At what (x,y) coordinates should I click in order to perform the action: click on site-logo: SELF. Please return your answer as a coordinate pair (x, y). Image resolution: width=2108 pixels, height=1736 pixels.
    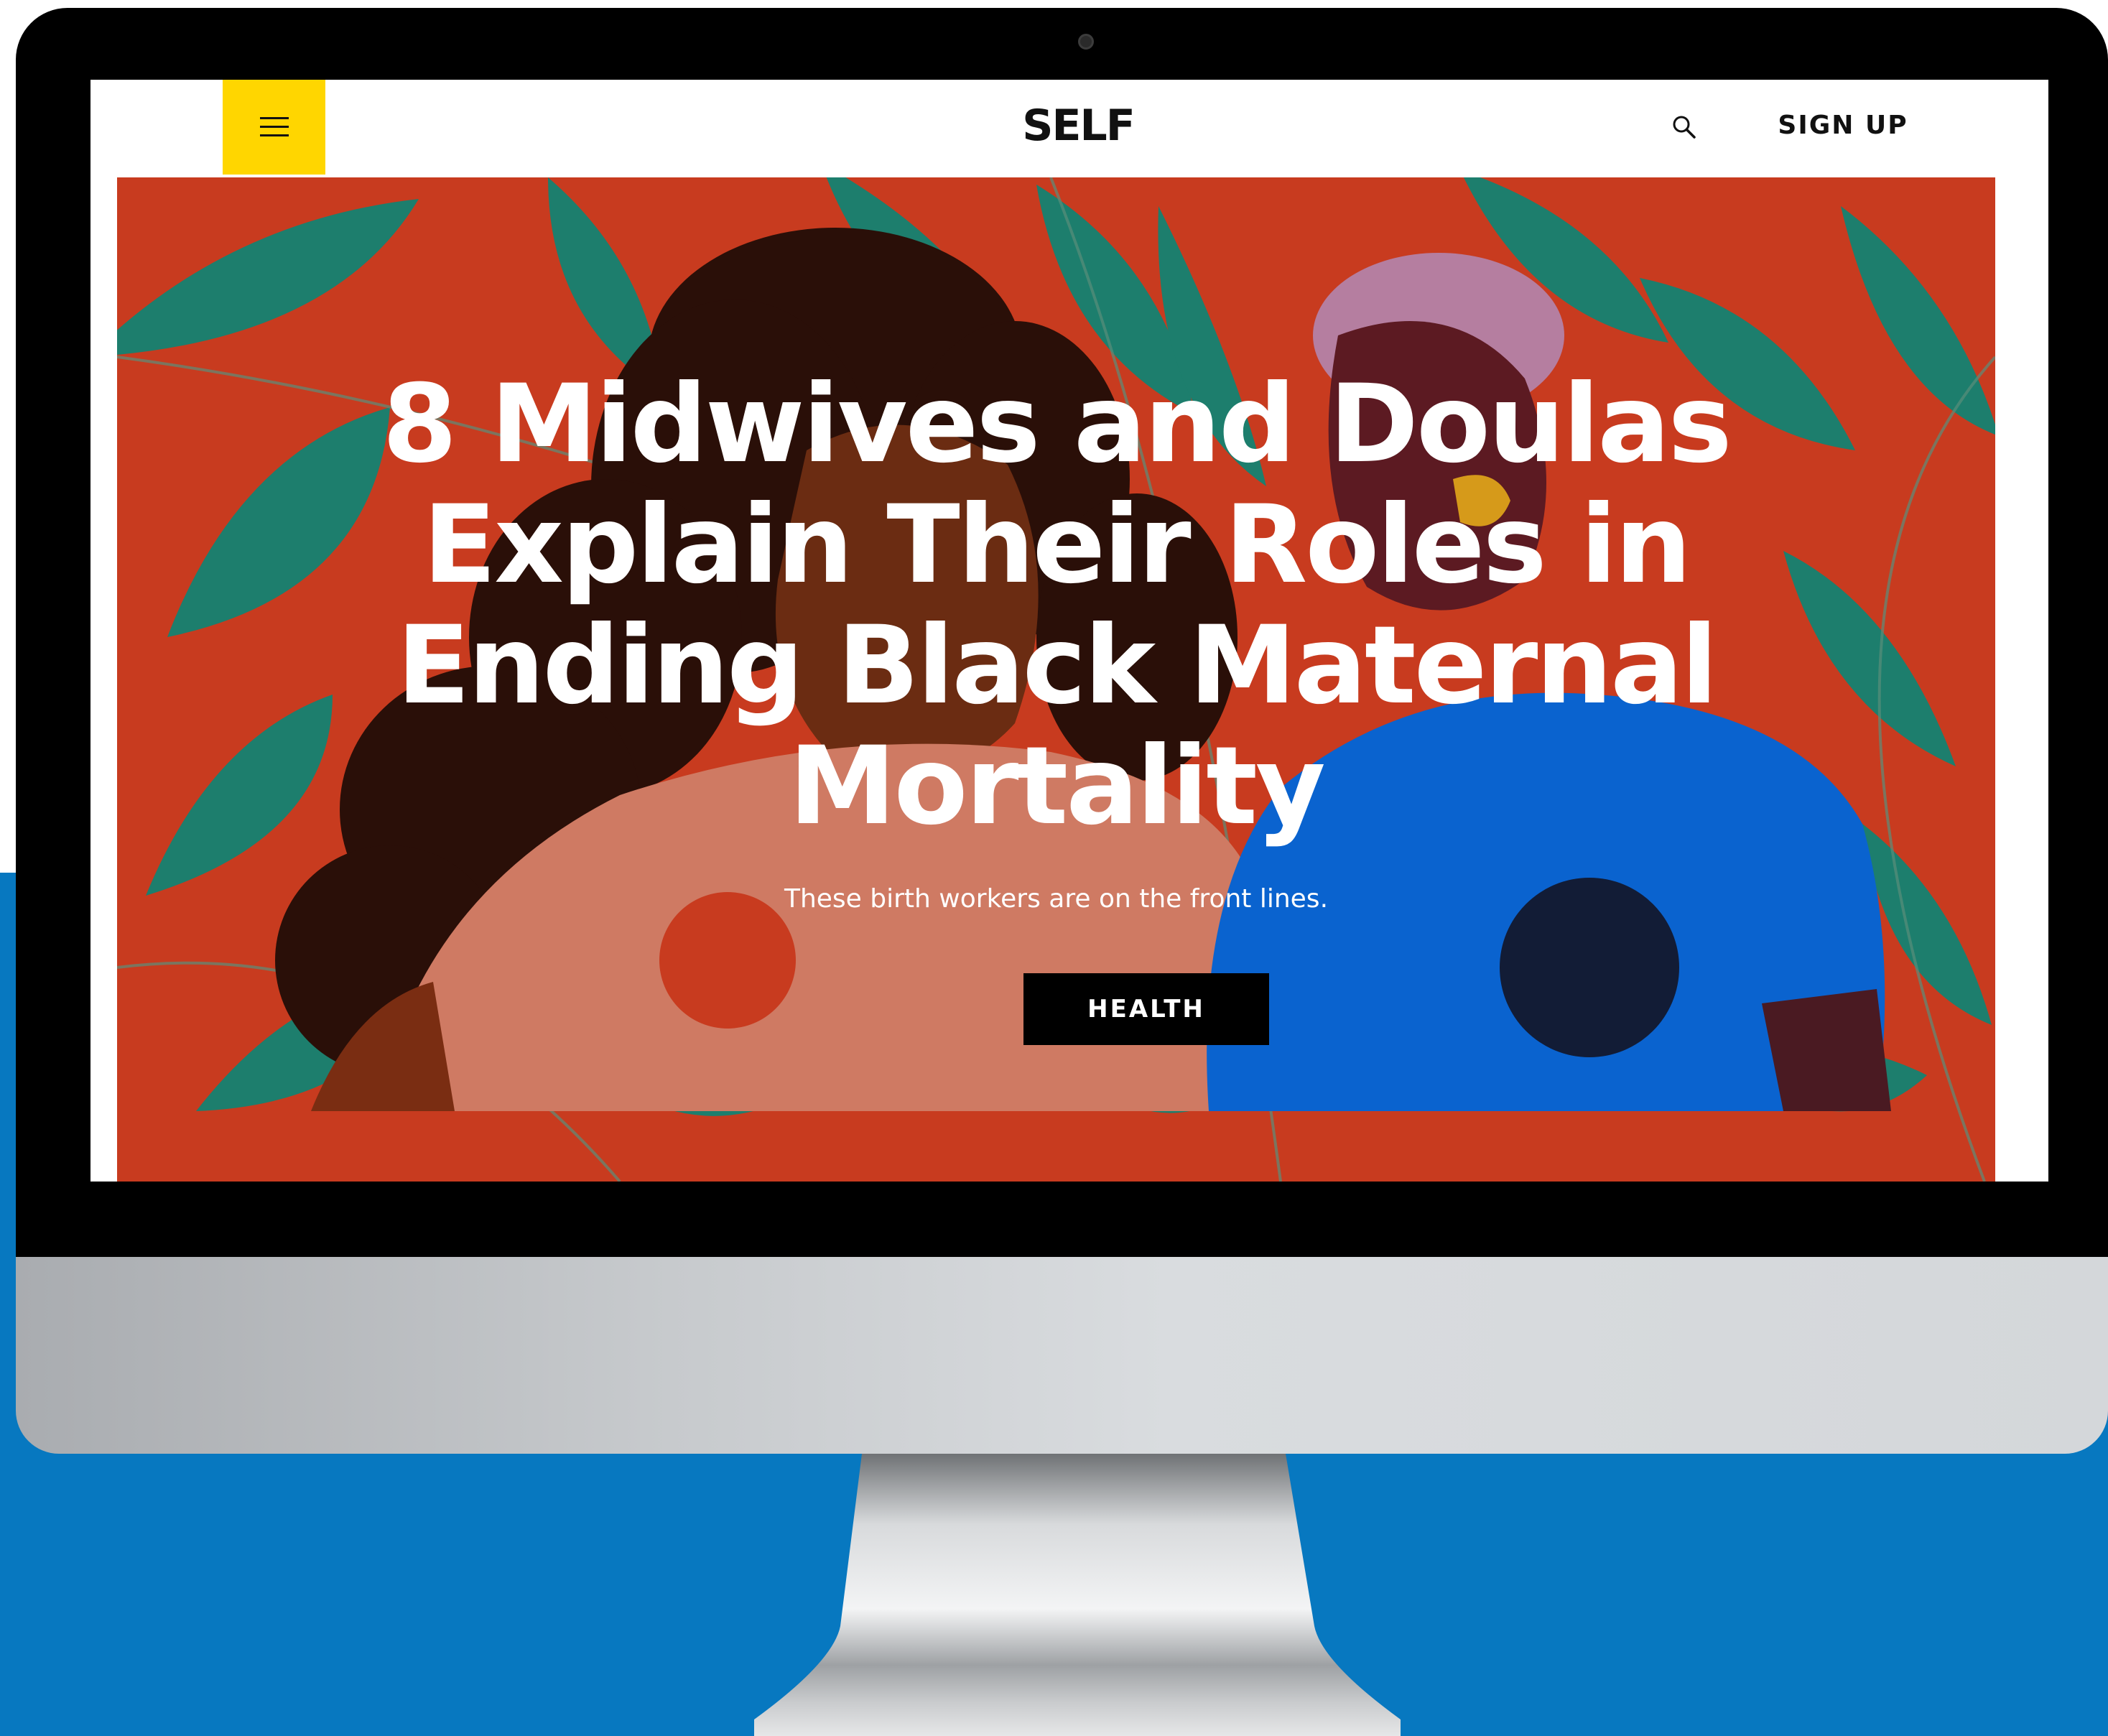
    Looking at the image, I should click on (1078, 126).